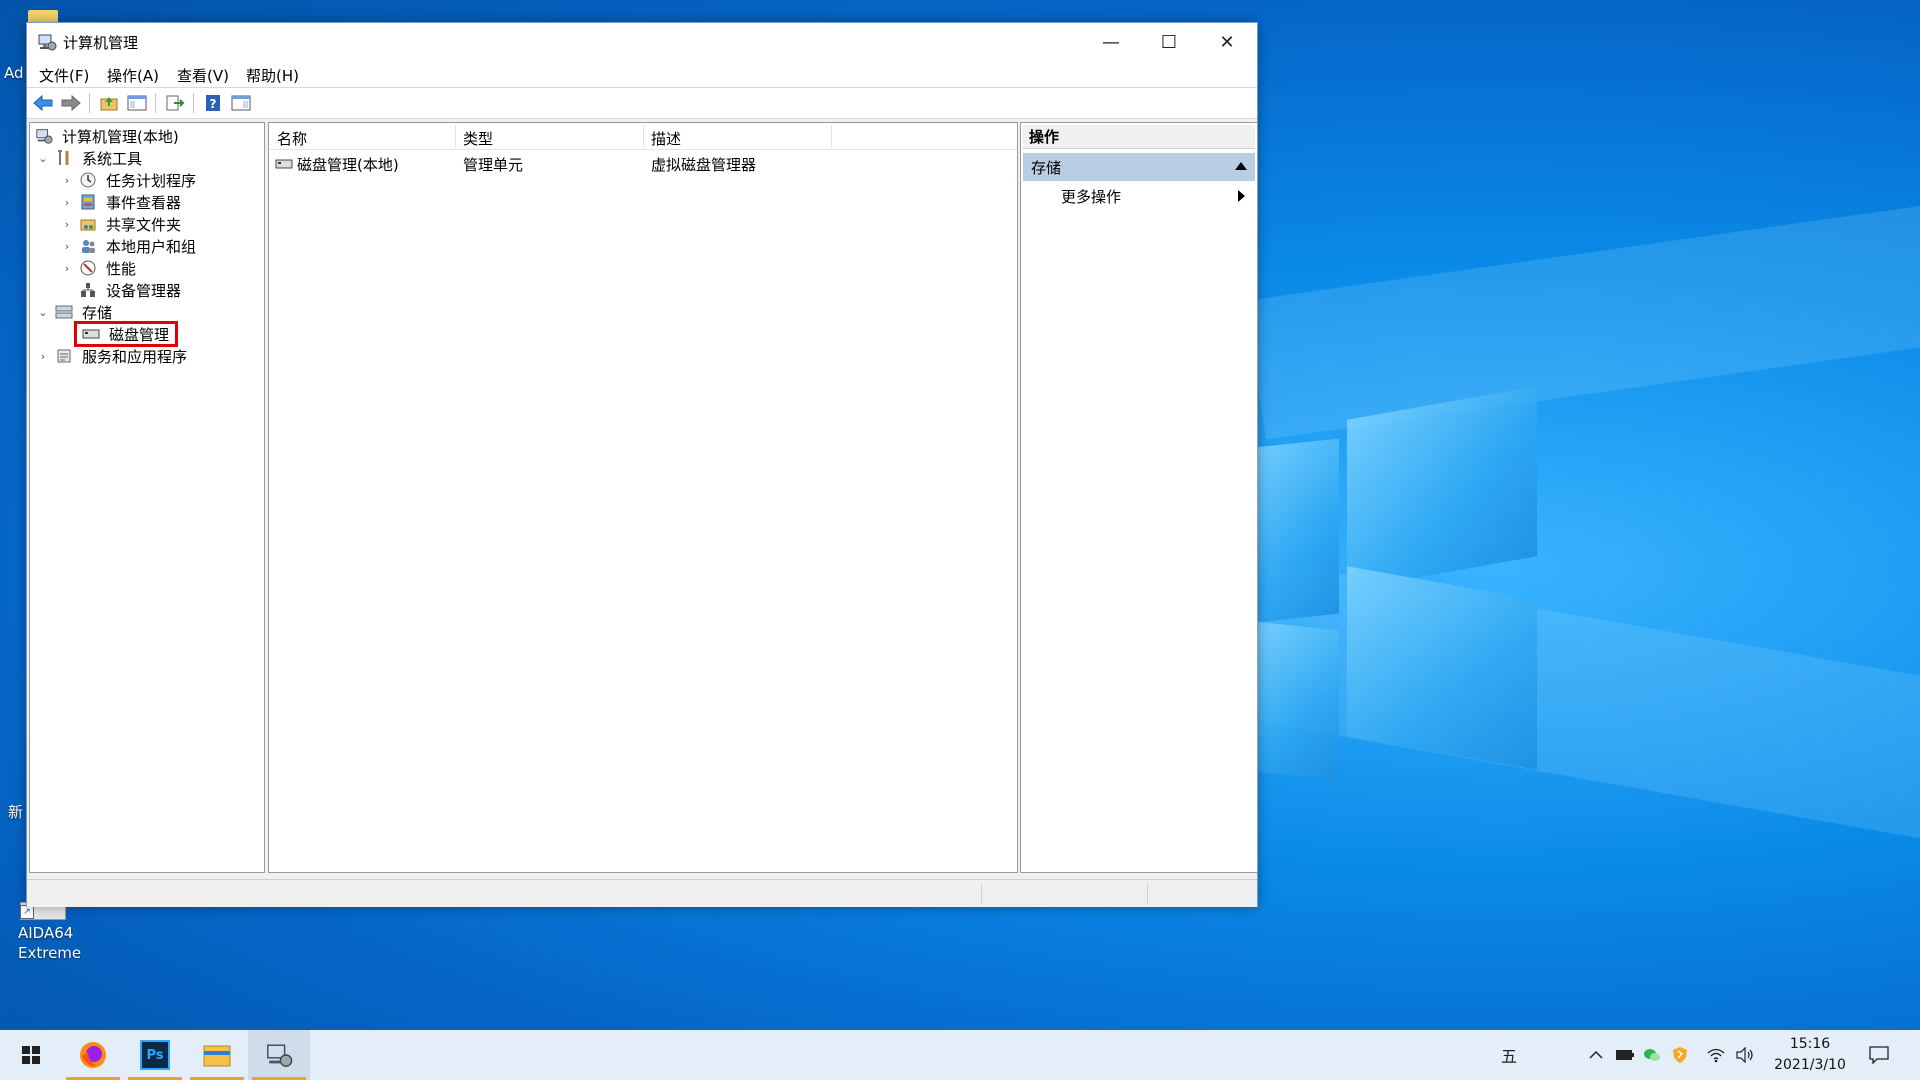 This screenshot has width=1920, height=1080. I want to click on tree-label-event-viewer: 事件查看器, so click(144, 202).